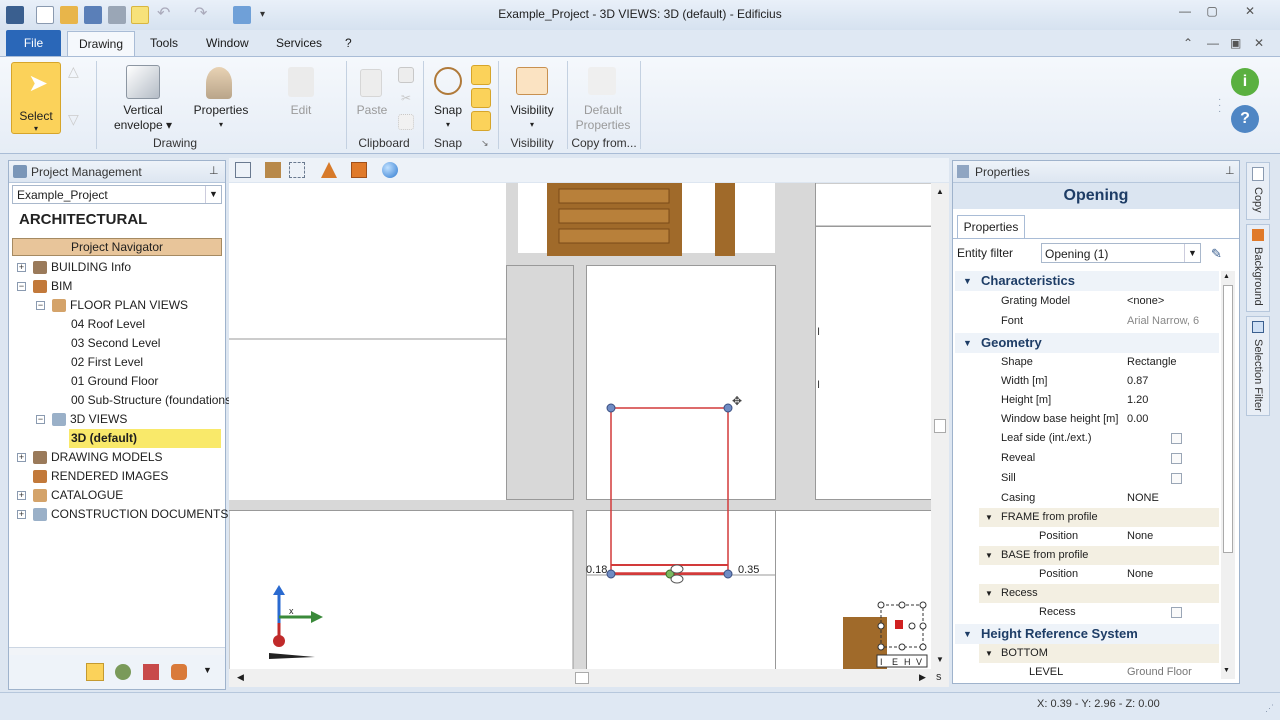 The height and width of the screenshot is (720, 1280). Describe the element at coordinates (1099, 671) in the screenshot. I see `prop-level: LEVEL Ground Floor` at that location.